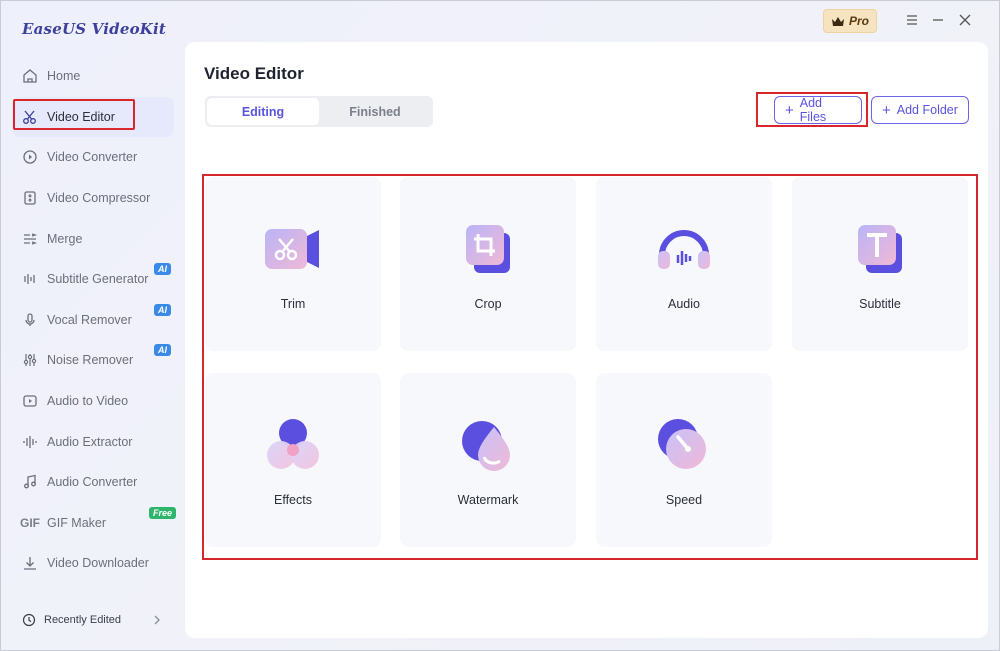 The width and height of the screenshot is (1000, 651). Describe the element at coordinates (30, 320) in the screenshot. I see `microphone-icon` at that location.